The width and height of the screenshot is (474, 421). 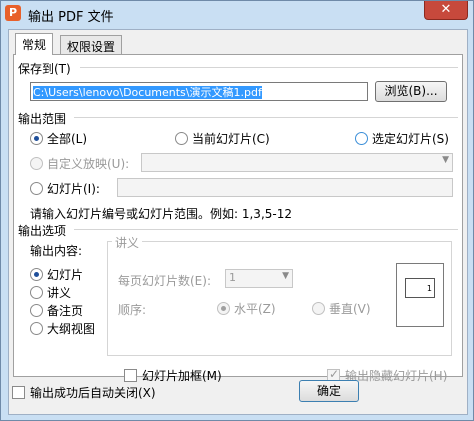 What do you see at coordinates (285, 187) in the screenshot?
I see `slide-range-input` at bounding box center [285, 187].